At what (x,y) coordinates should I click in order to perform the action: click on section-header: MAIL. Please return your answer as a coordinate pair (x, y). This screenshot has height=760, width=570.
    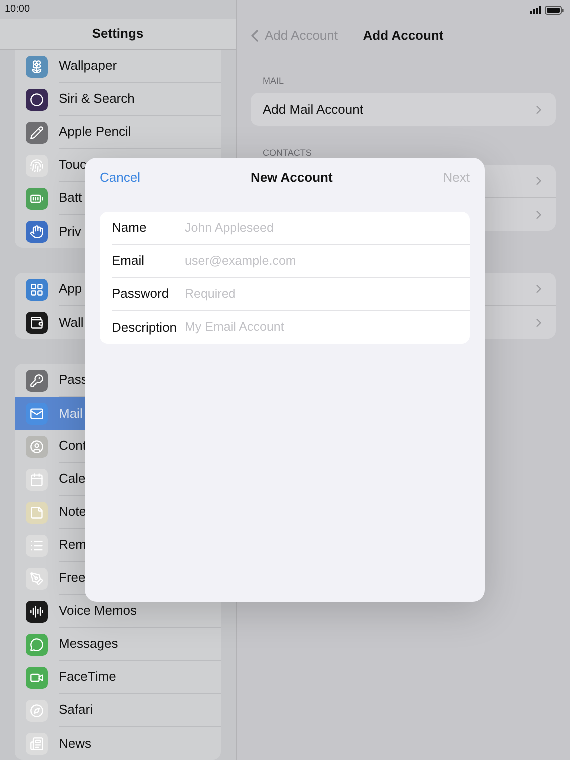
    Looking at the image, I should click on (273, 81).